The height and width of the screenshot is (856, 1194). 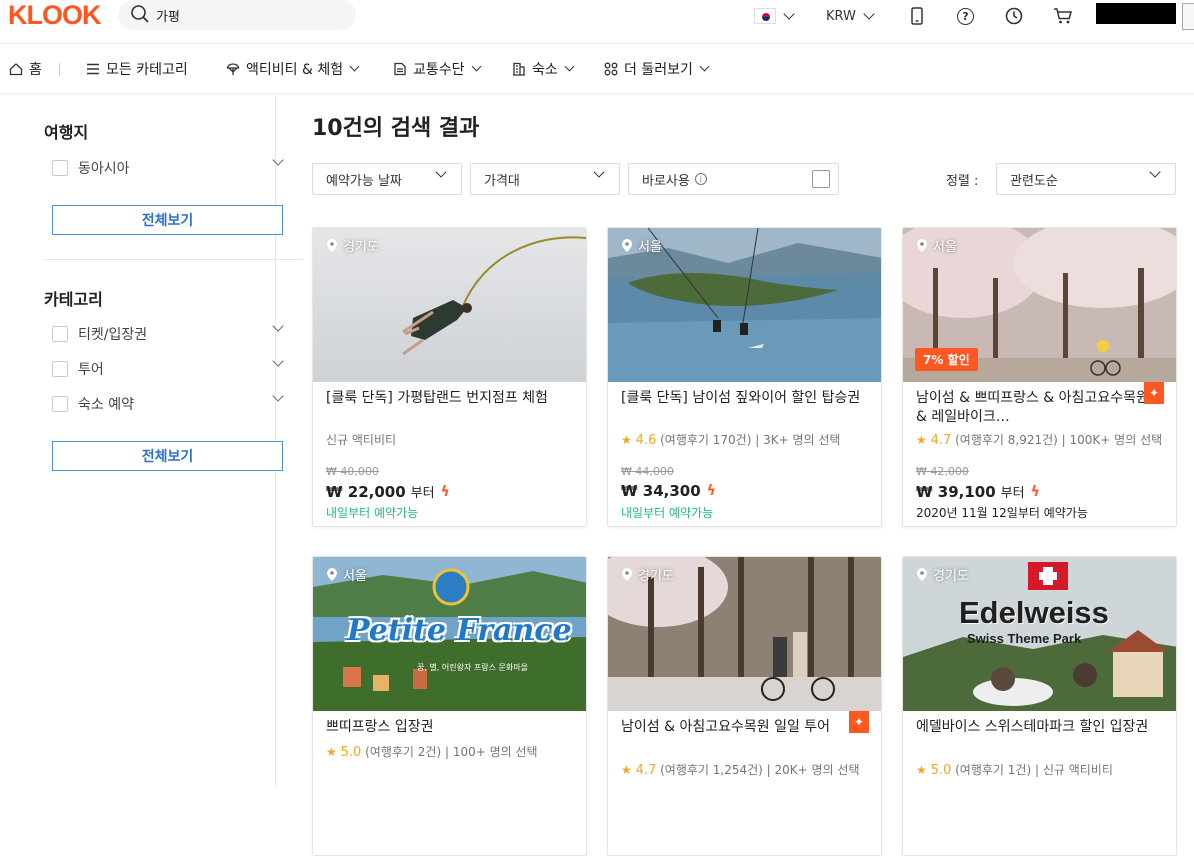 I want to click on account-area, so click(x=1136, y=13).